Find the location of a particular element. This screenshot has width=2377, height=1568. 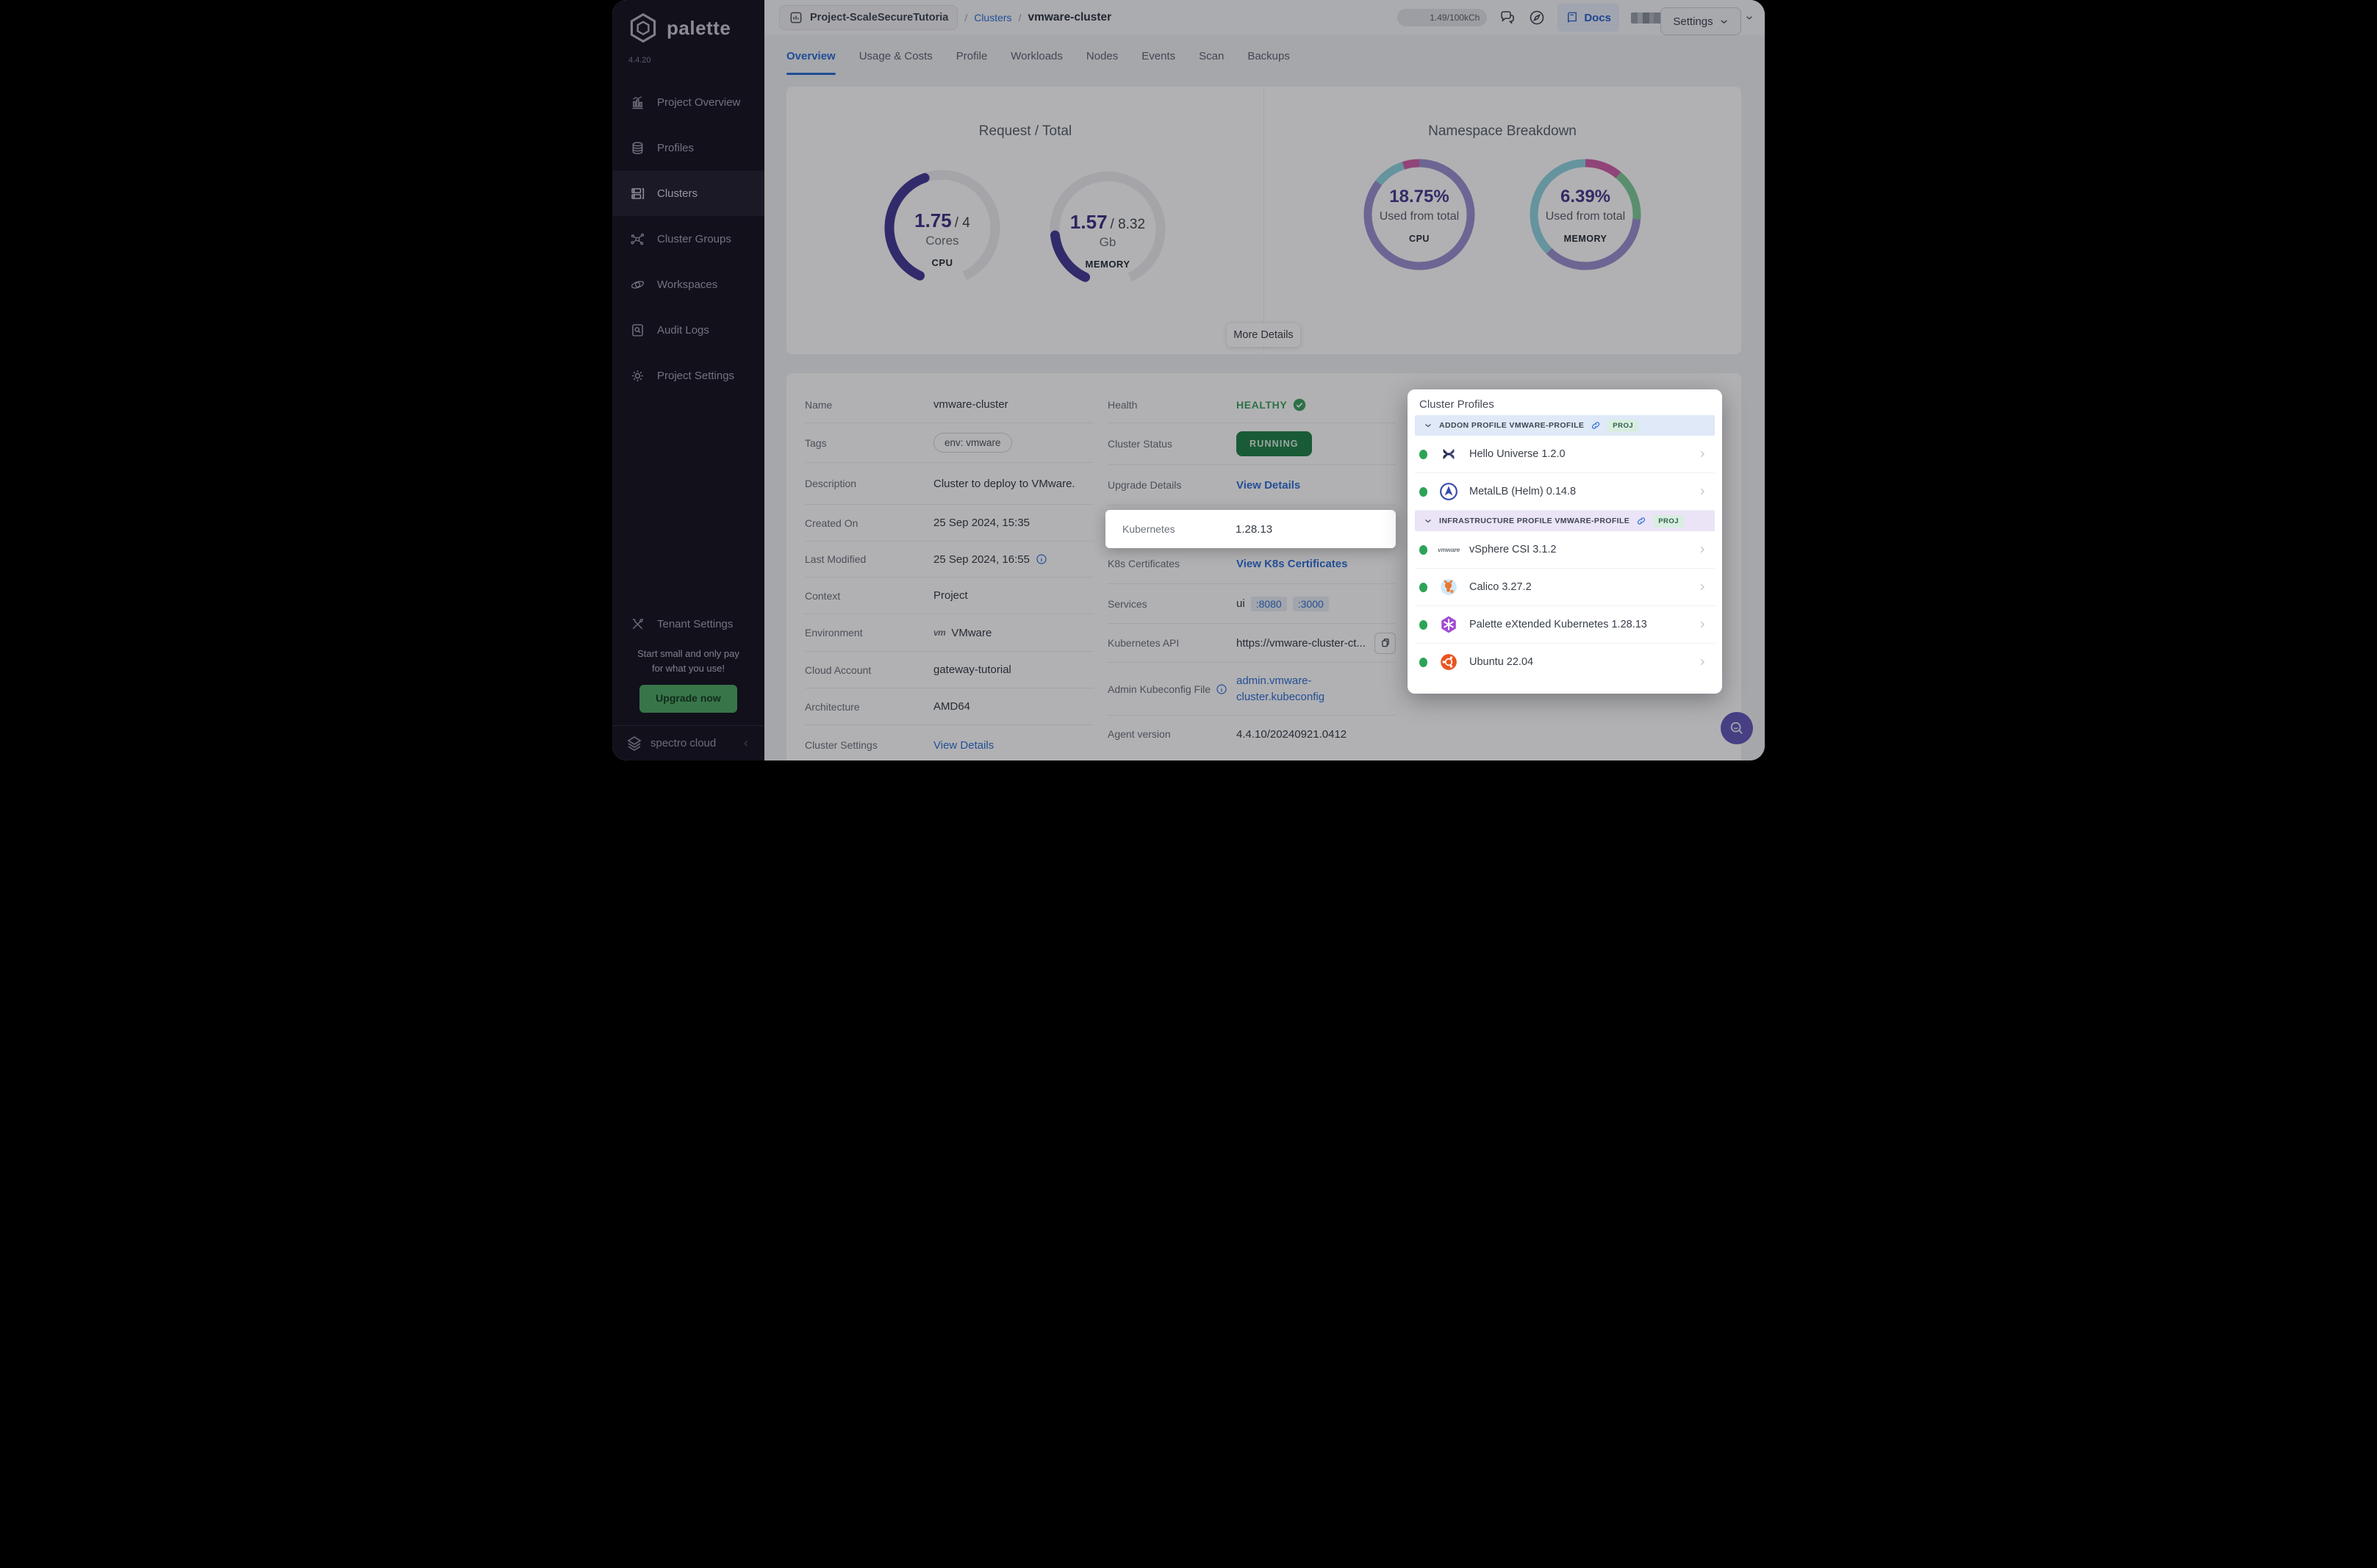

audit-log-icon is located at coordinates (637, 330).